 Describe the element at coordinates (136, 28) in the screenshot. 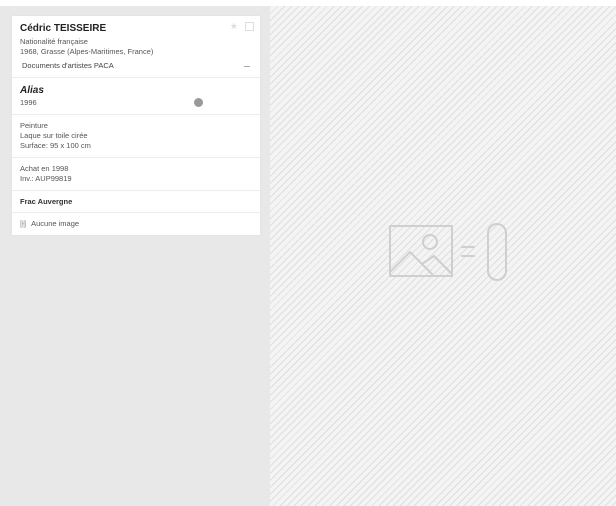

I see `artist-name: Cédric TEISSEIRE` at that location.